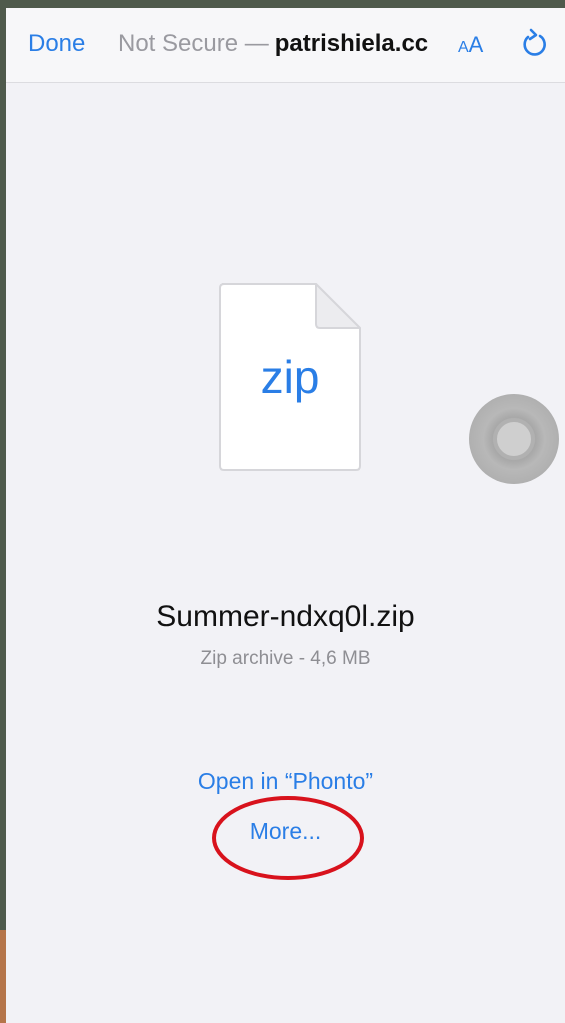 This screenshot has width=565, height=1023. What do you see at coordinates (285, 658) in the screenshot?
I see `file-meta: Zip archive - 4,6 MB` at bounding box center [285, 658].